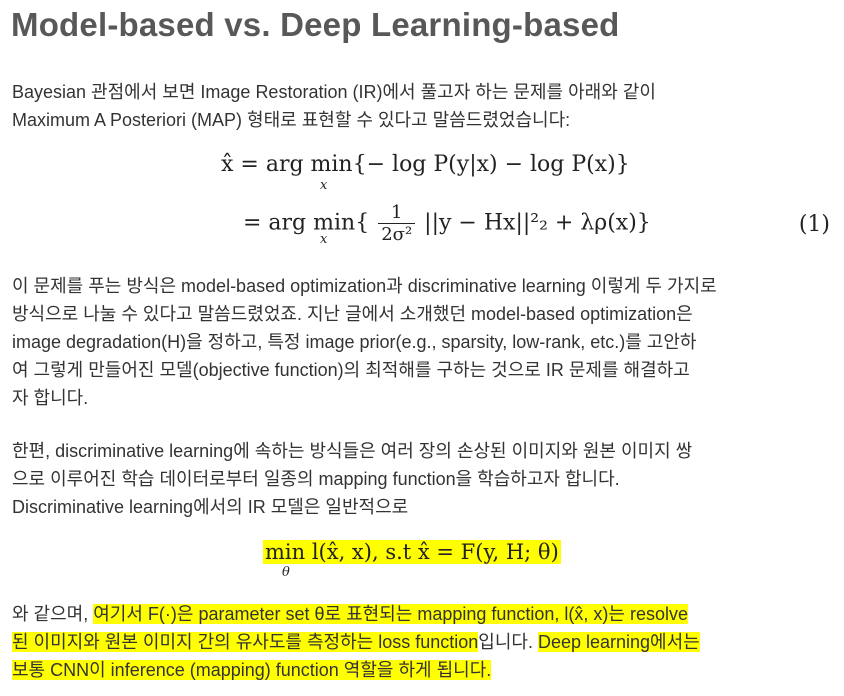  Describe the element at coordinates (306, 223) in the screenshot. I see `equation-row-2-left: = arg min{` at that location.